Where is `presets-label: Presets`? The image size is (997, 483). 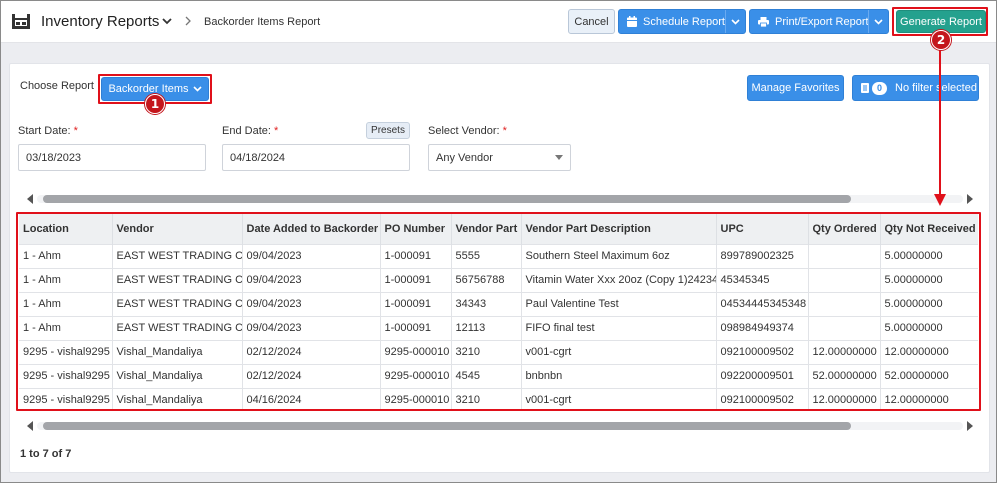
presets-label: Presets is located at coordinates (388, 130).